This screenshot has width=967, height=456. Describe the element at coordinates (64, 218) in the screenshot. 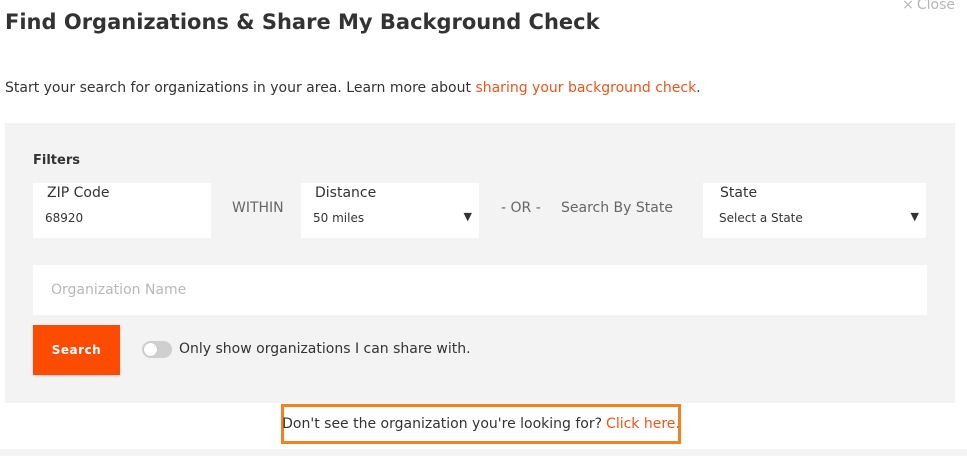

I see `zip-code-value: 68920` at that location.